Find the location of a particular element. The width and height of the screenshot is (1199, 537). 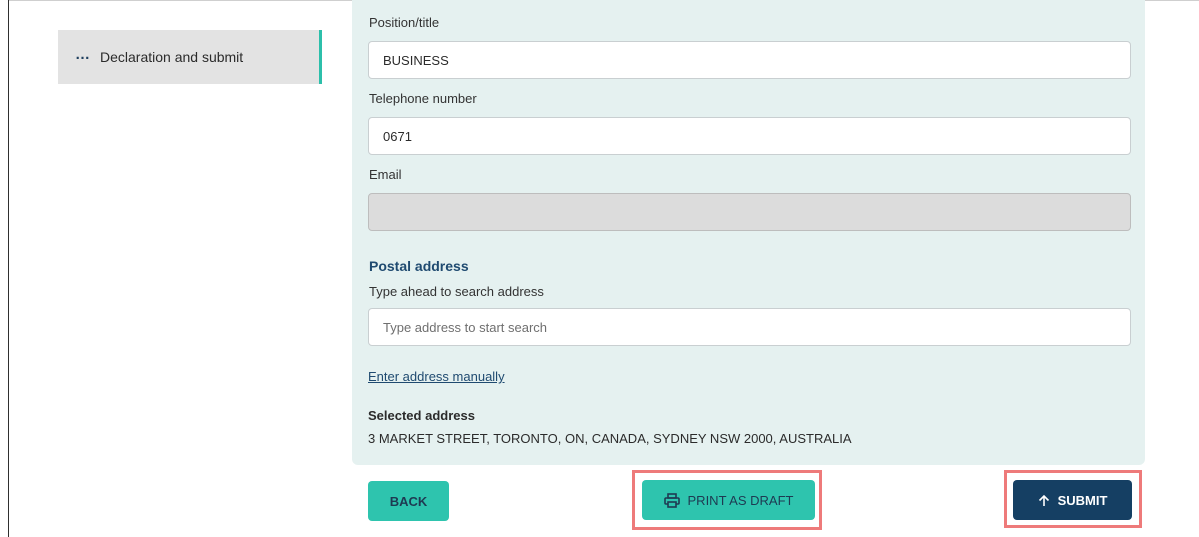

selected-address-title: Selected address is located at coordinates (421, 415).